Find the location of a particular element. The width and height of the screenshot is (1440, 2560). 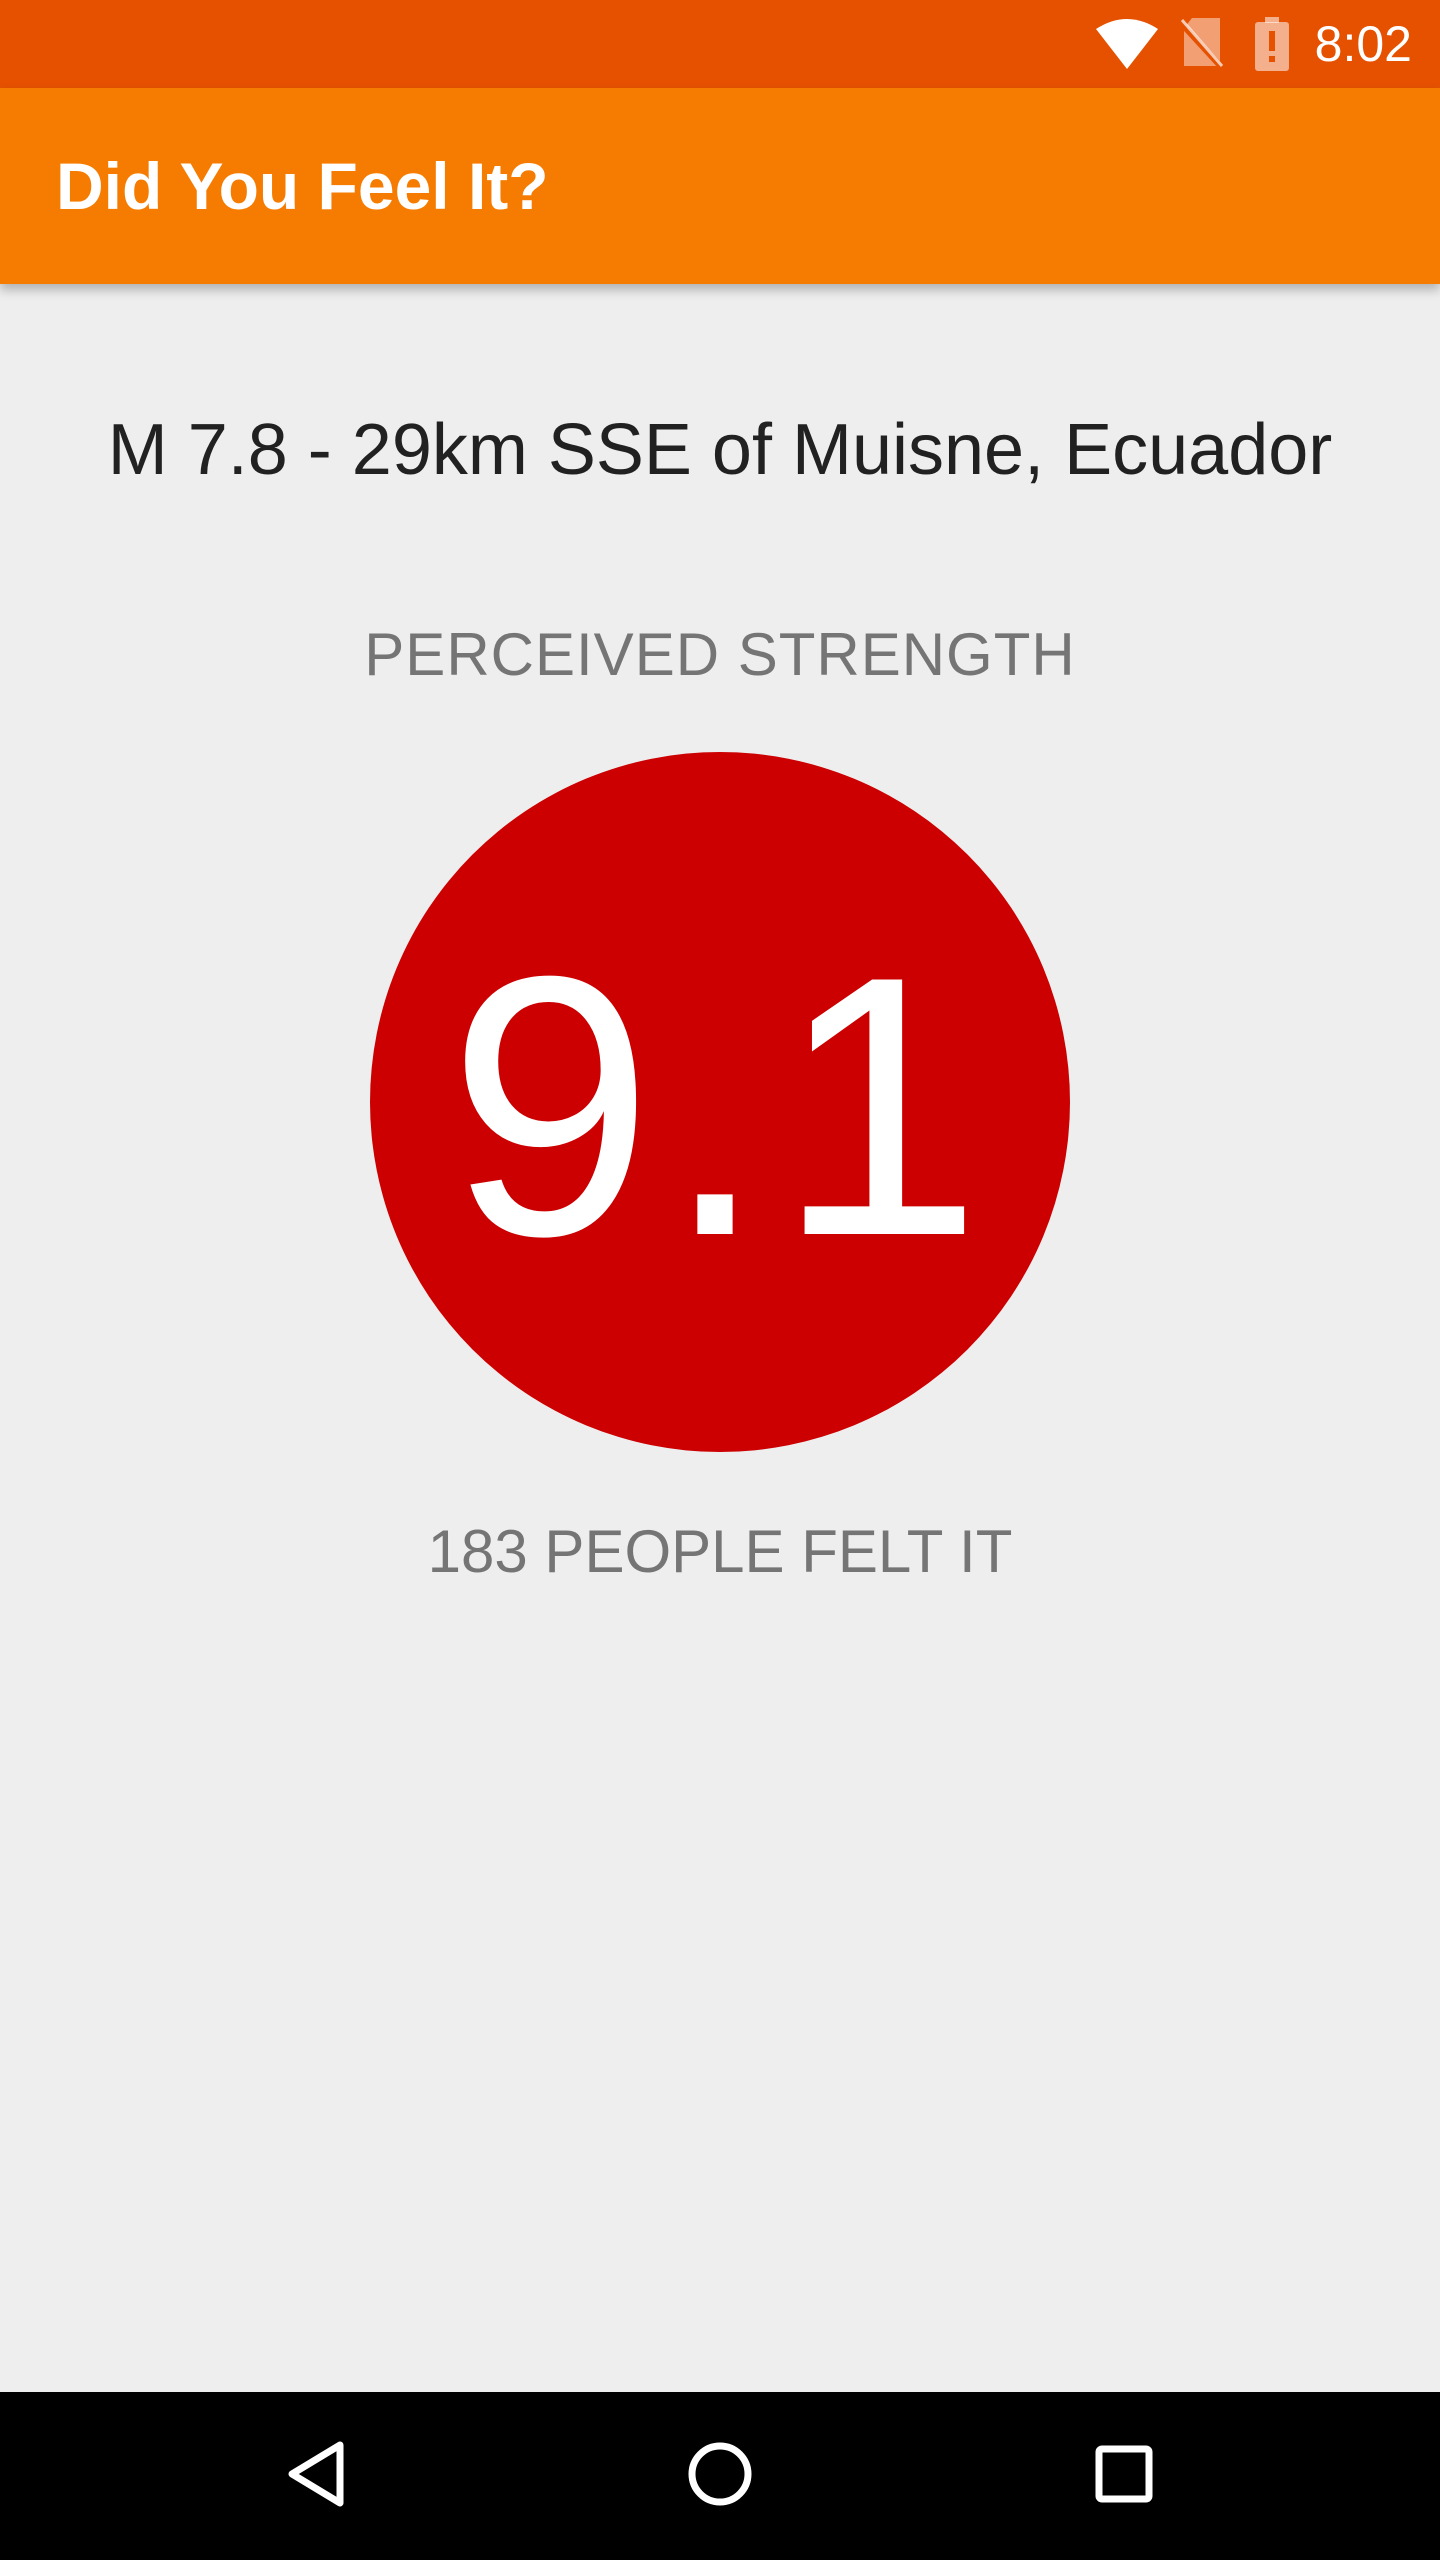

recents-icon is located at coordinates (1124, 2476).